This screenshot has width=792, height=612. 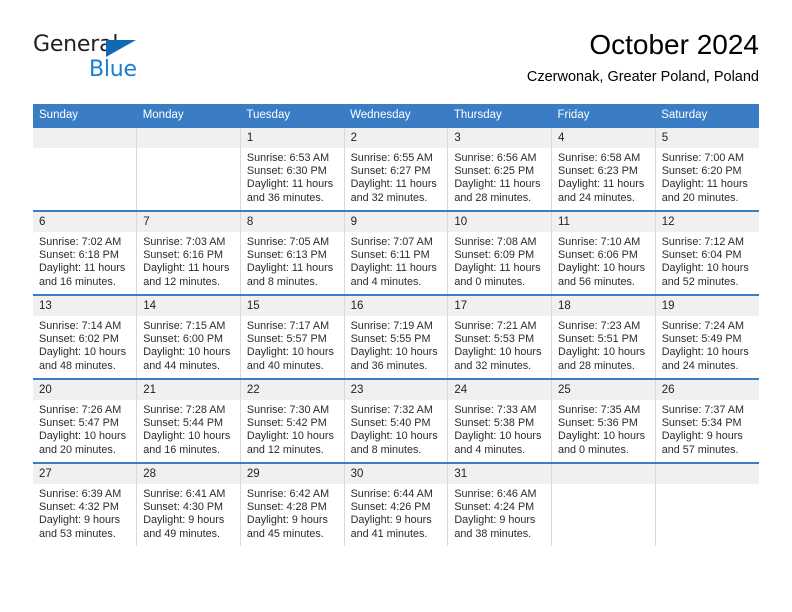 I want to click on day-number: 16, so click(x=396, y=306).